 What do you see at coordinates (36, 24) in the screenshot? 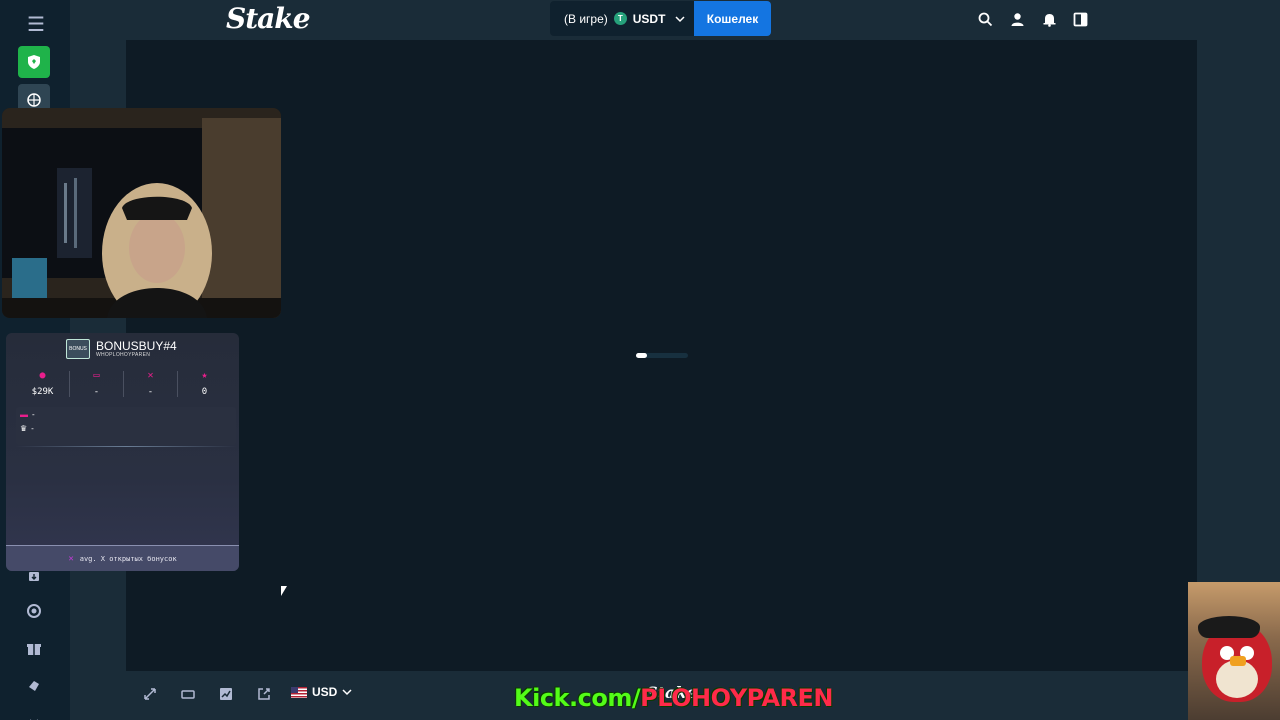
I see `menu-icon: ☰` at bounding box center [36, 24].